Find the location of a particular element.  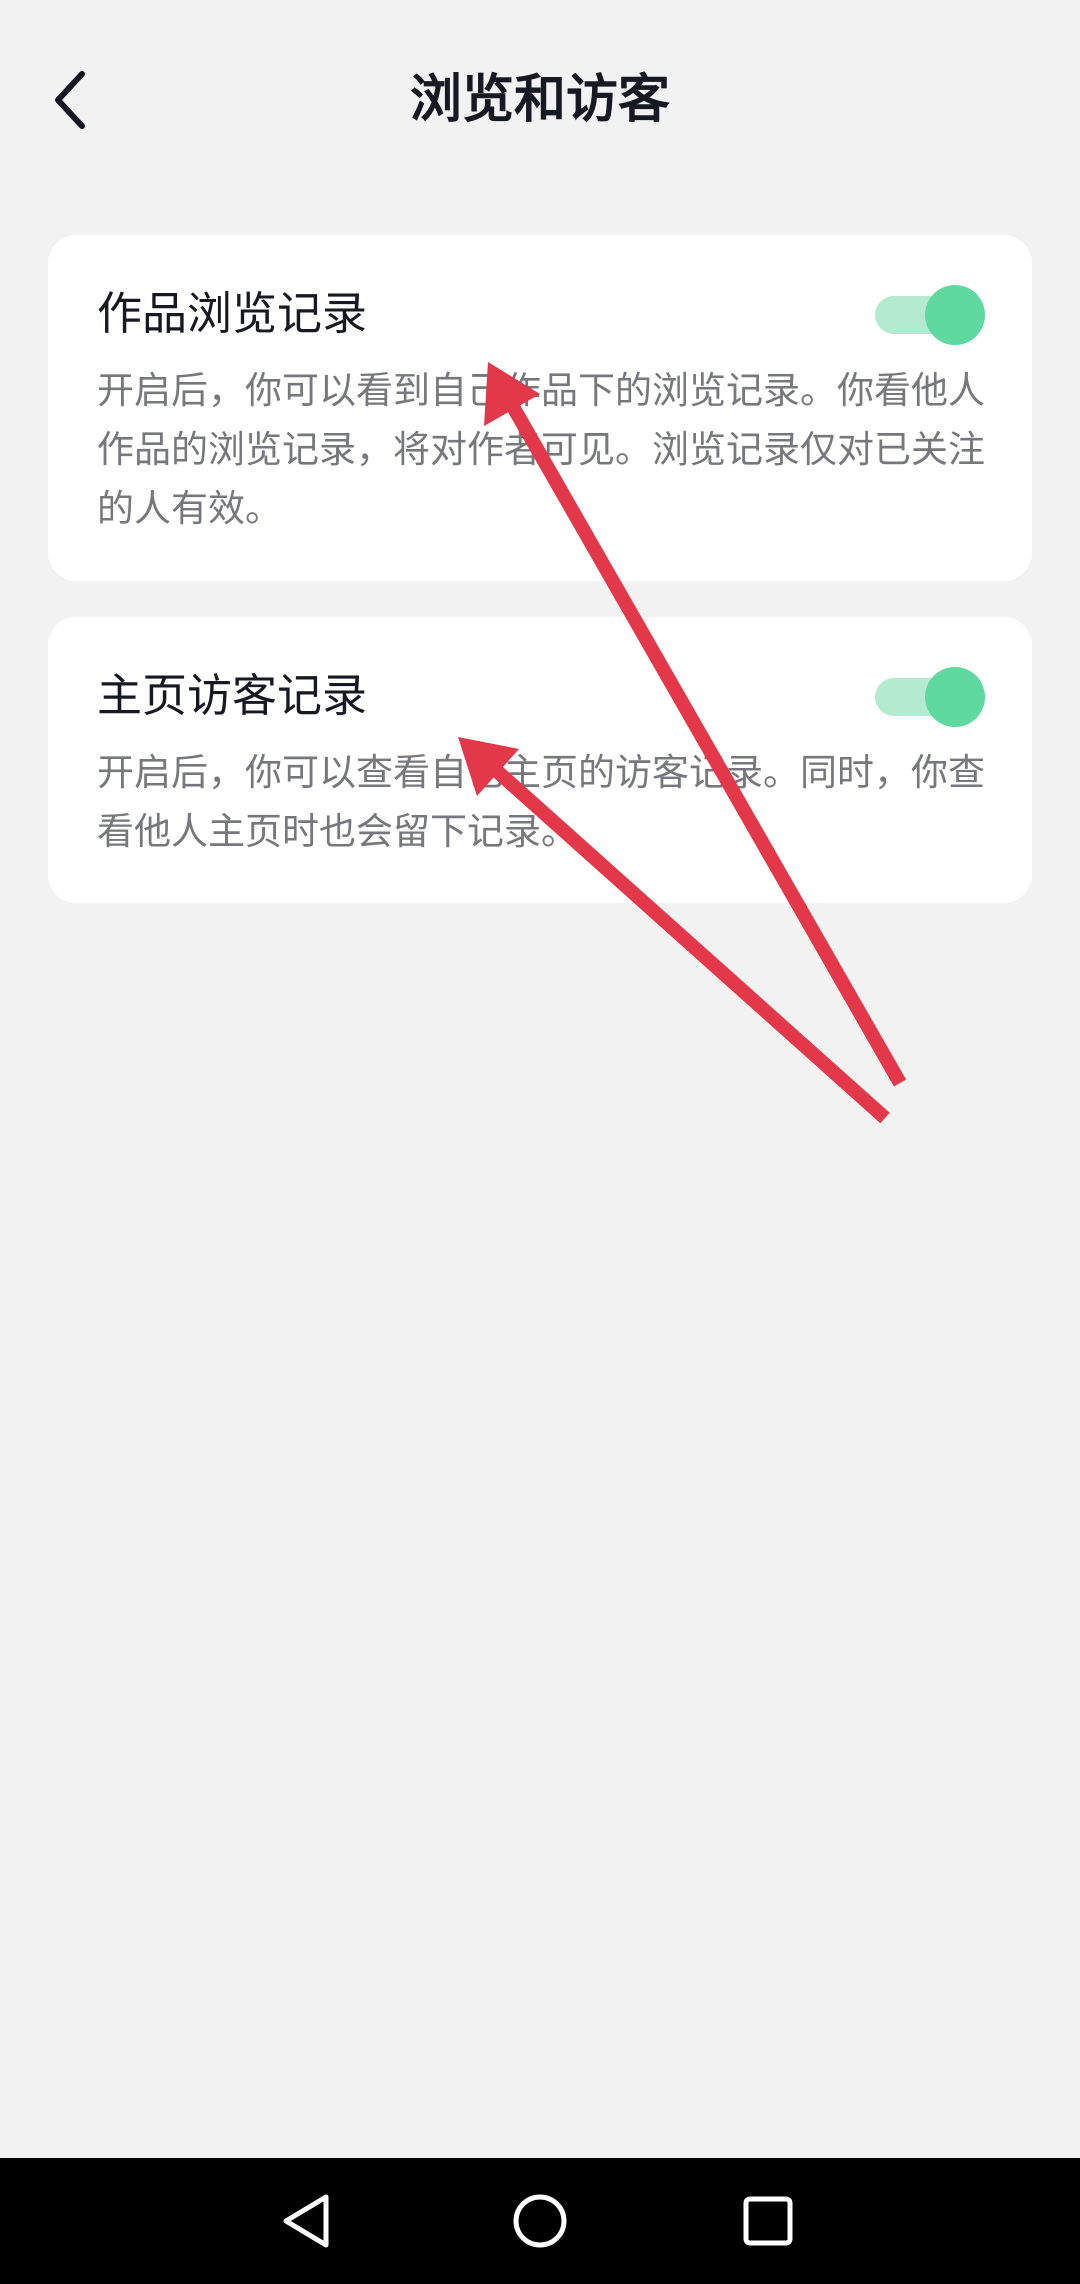

circle-home-icon is located at coordinates (540, 2221).